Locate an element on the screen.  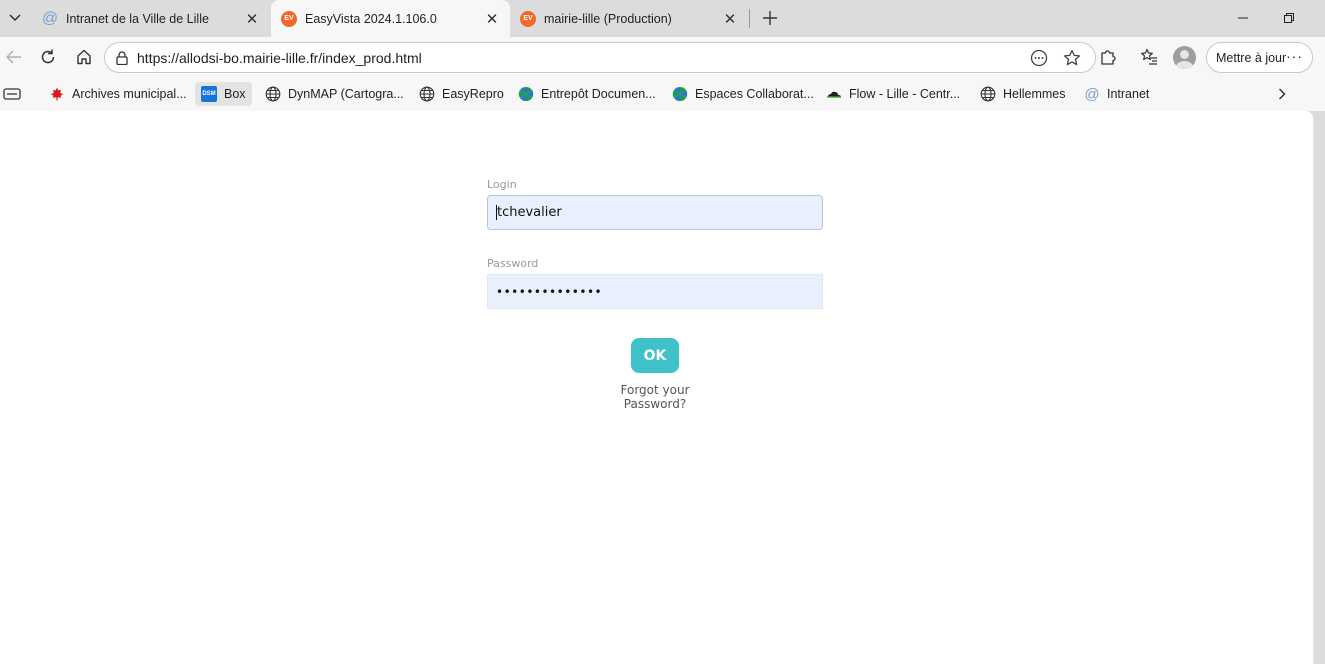
chevron-down-icon is located at coordinates (15, 18).